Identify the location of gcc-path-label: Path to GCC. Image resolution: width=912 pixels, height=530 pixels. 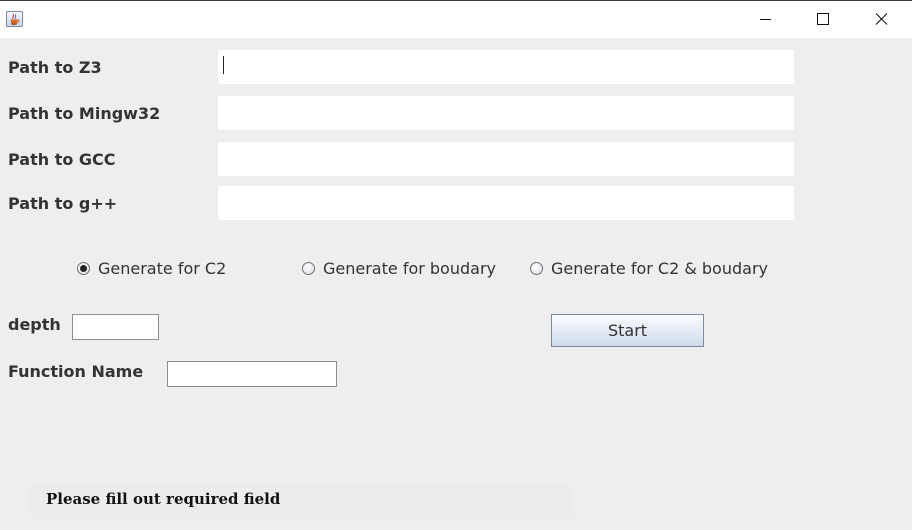
(62, 159).